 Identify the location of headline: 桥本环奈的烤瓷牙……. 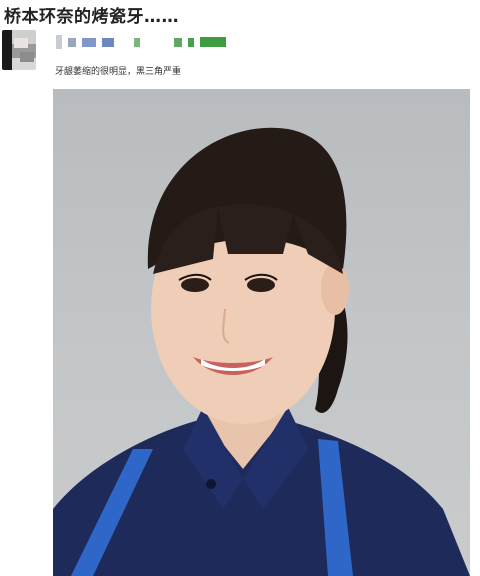
(91, 17).